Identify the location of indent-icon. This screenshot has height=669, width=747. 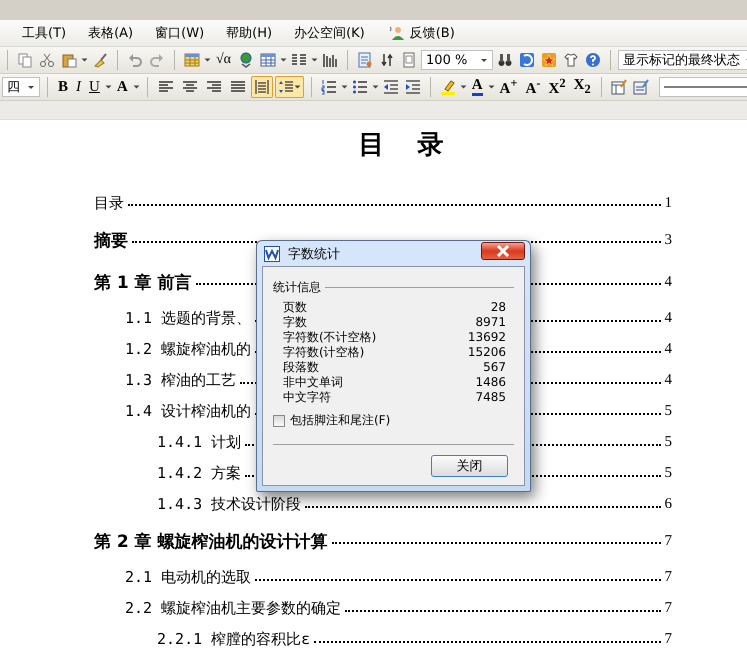
(412, 87).